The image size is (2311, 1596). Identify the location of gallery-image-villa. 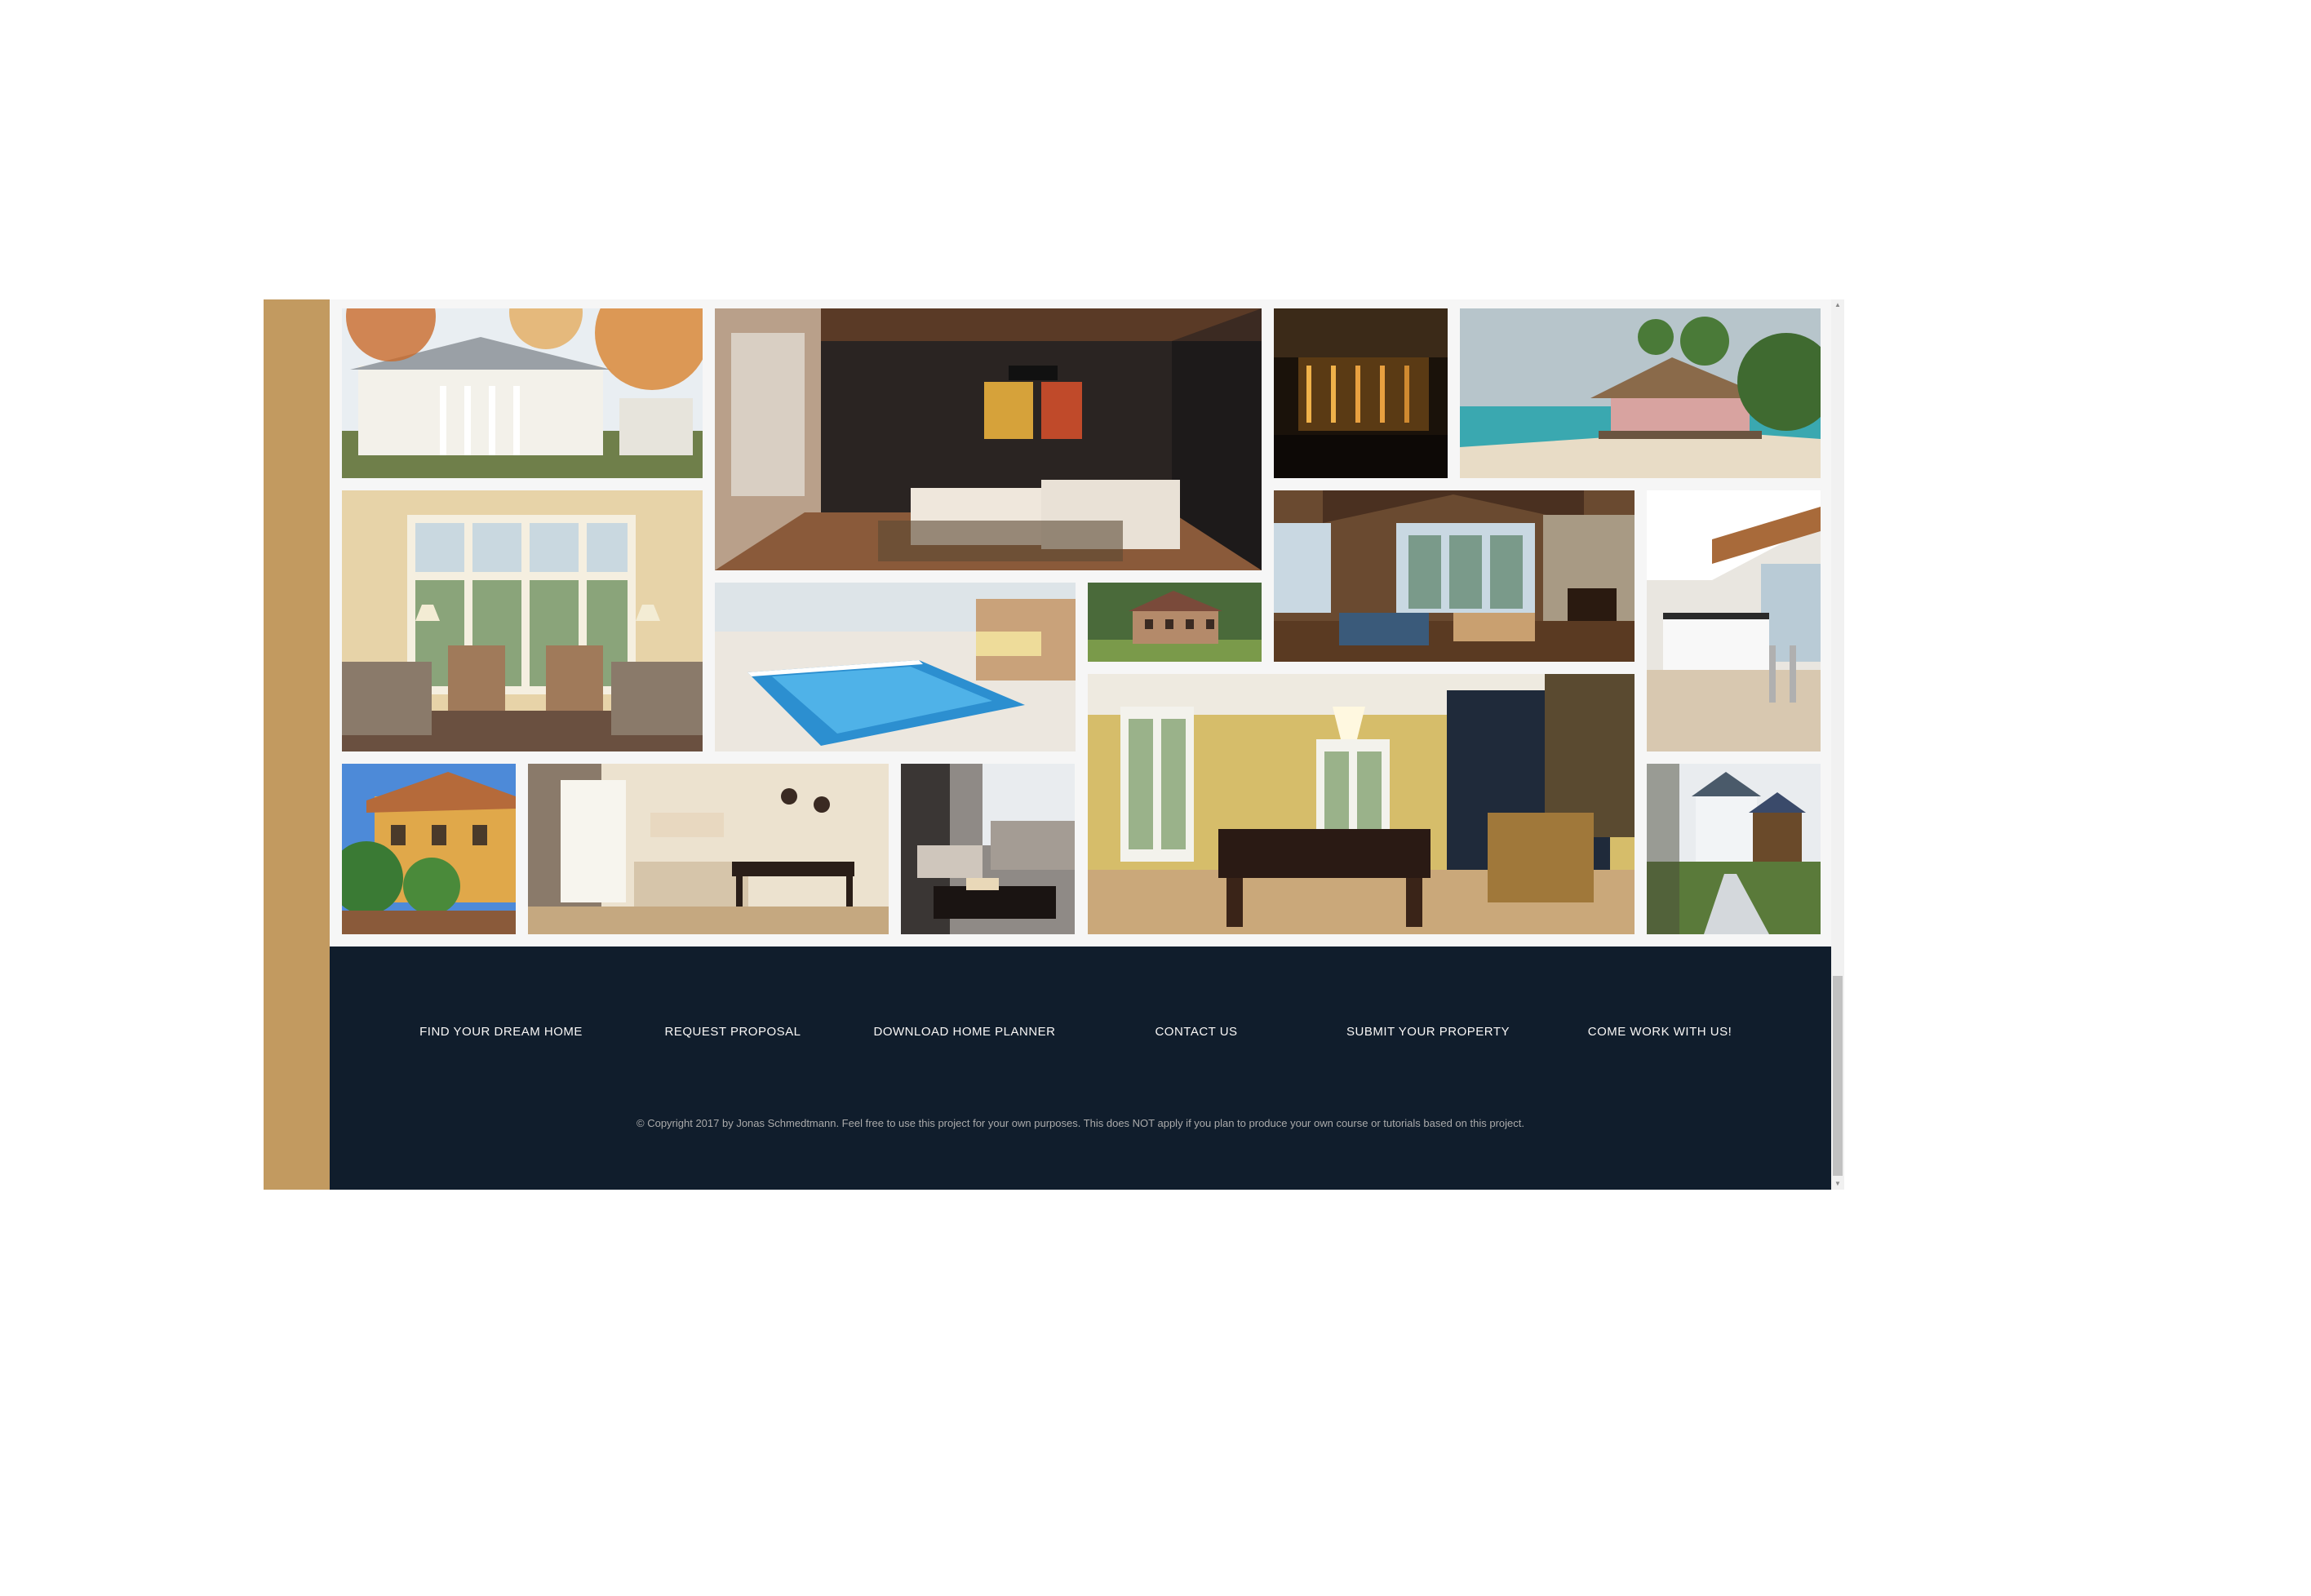
(429, 849).